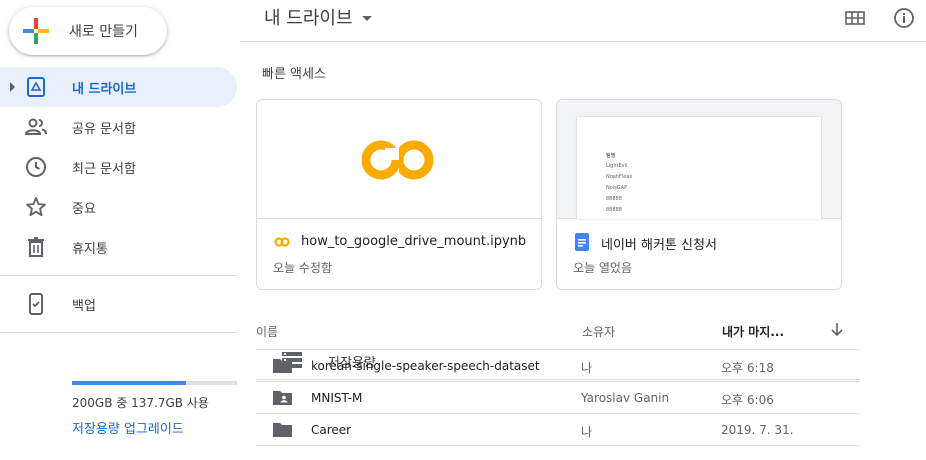 The width and height of the screenshot is (926, 460). Describe the element at coordinates (303, 268) in the screenshot. I see `card-file-subtitle: 오늘 수정함` at that location.